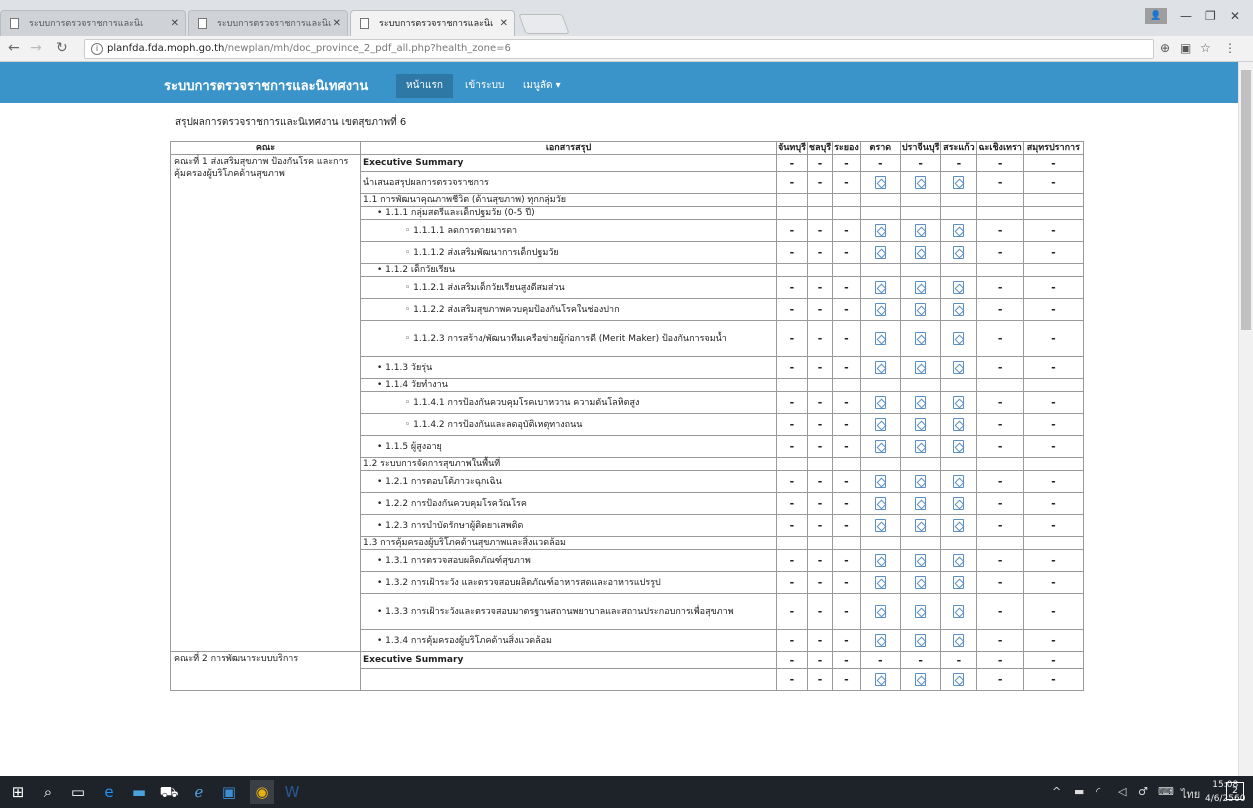  What do you see at coordinates (78, 792) in the screenshot?
I see `task-view-icon: ▭` at bounding box center [78, 792].